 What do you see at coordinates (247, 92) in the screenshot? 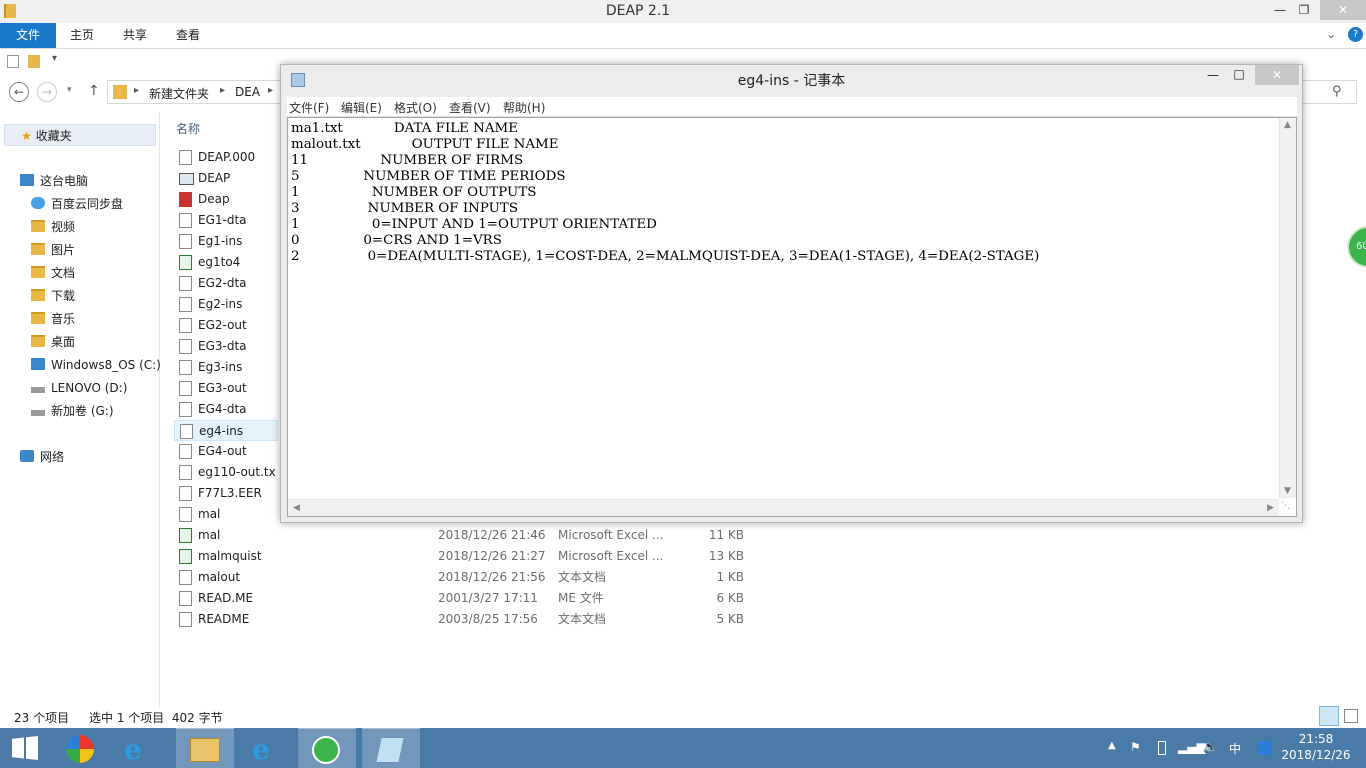
I see `breadcrumb-item: DEA` at bounding box center [247, 92].